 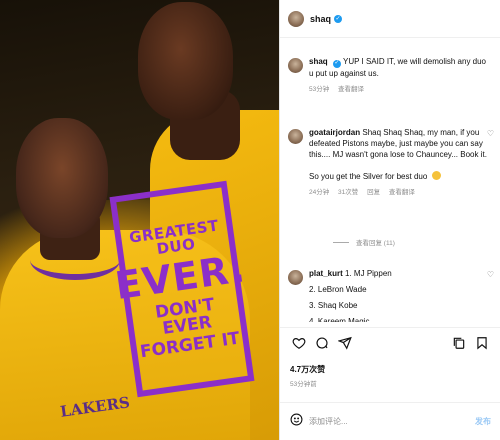 What do you see at coordinates (384, 421) in the screenshot?
I see `comment-input` at bounding box center [384, 421].